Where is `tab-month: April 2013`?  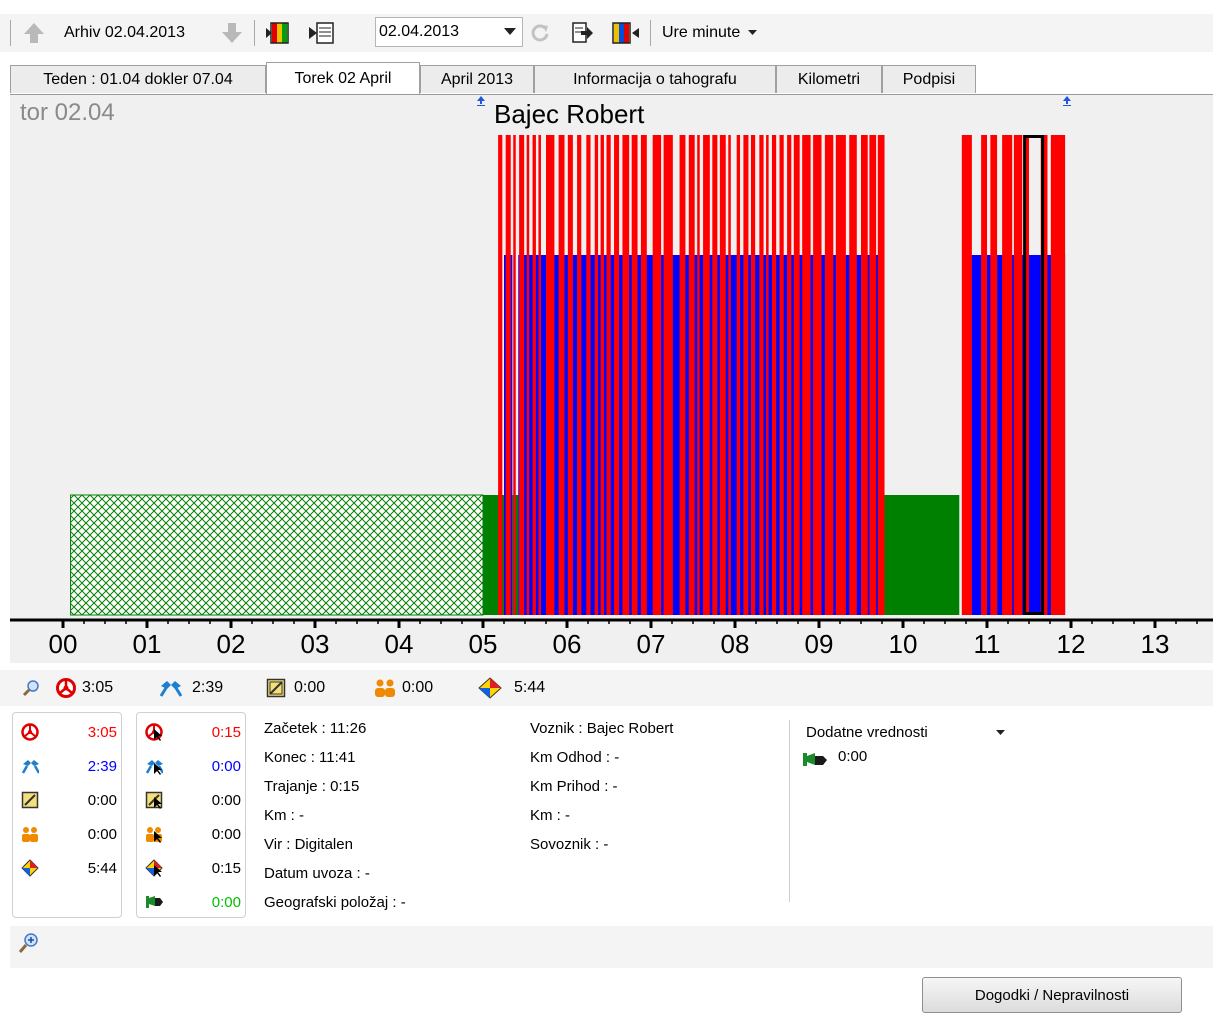 tab-month: April 2013 is located at coordinates (477, 79).